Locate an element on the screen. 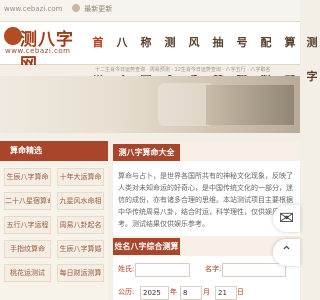 Image resolution: width=320 pixels, height=300 pixels. birth-label: 公历: is located at coordinates (126, 292).